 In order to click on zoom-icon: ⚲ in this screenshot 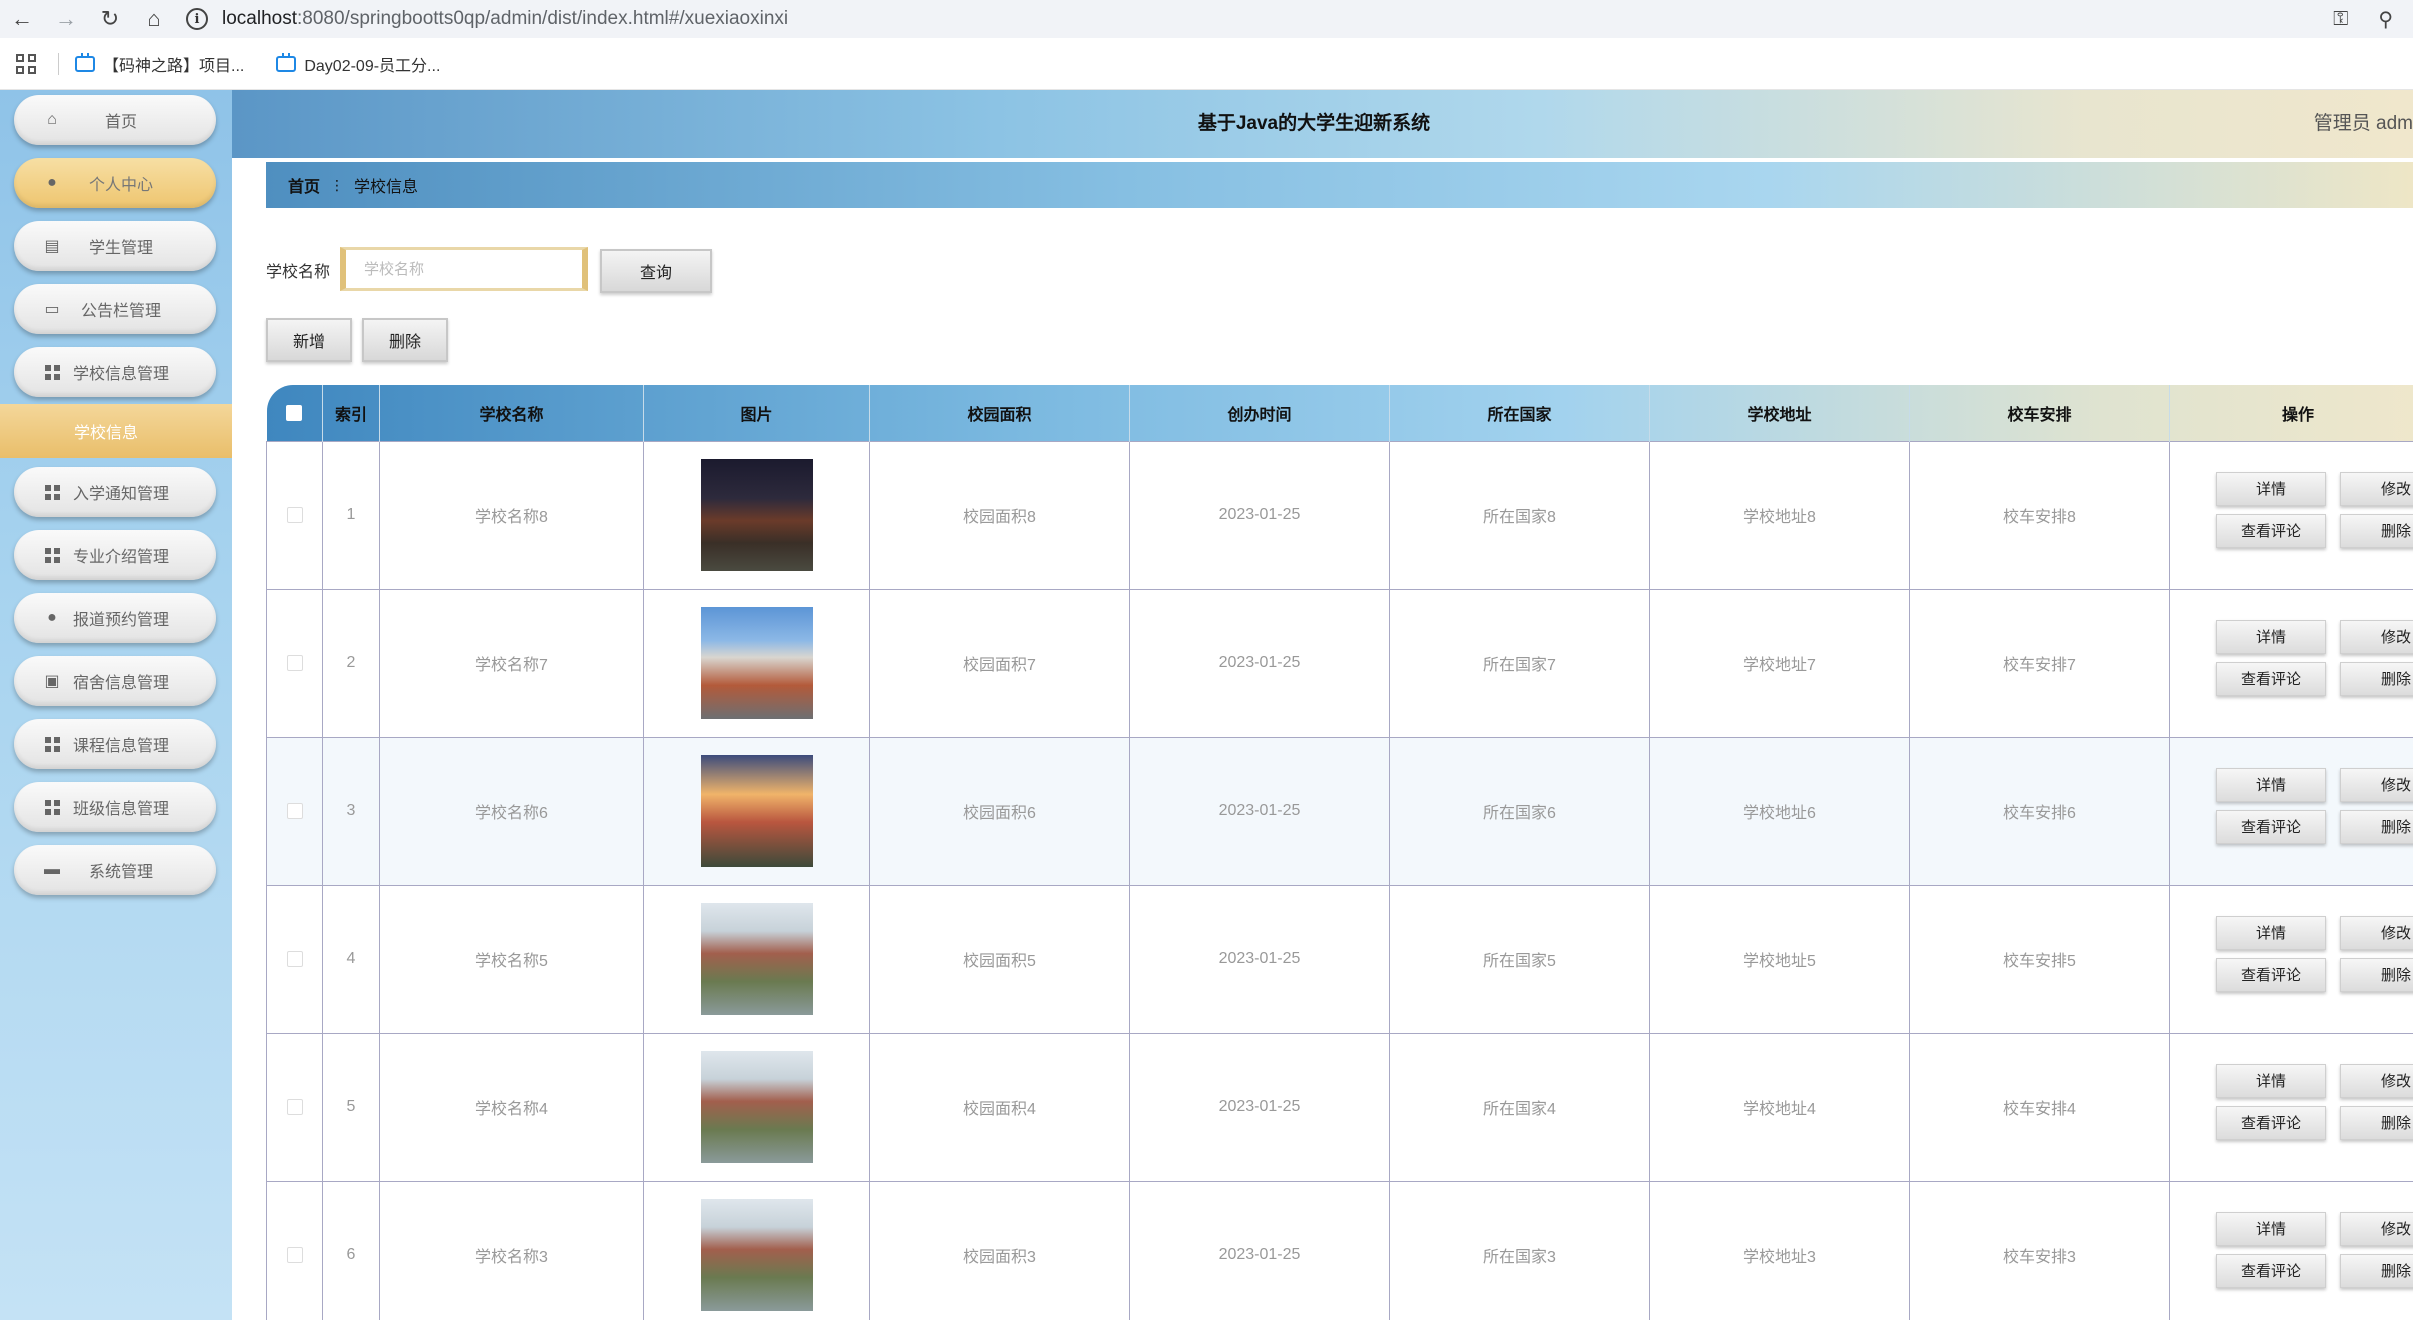, I will do `click(2385, 19)`.